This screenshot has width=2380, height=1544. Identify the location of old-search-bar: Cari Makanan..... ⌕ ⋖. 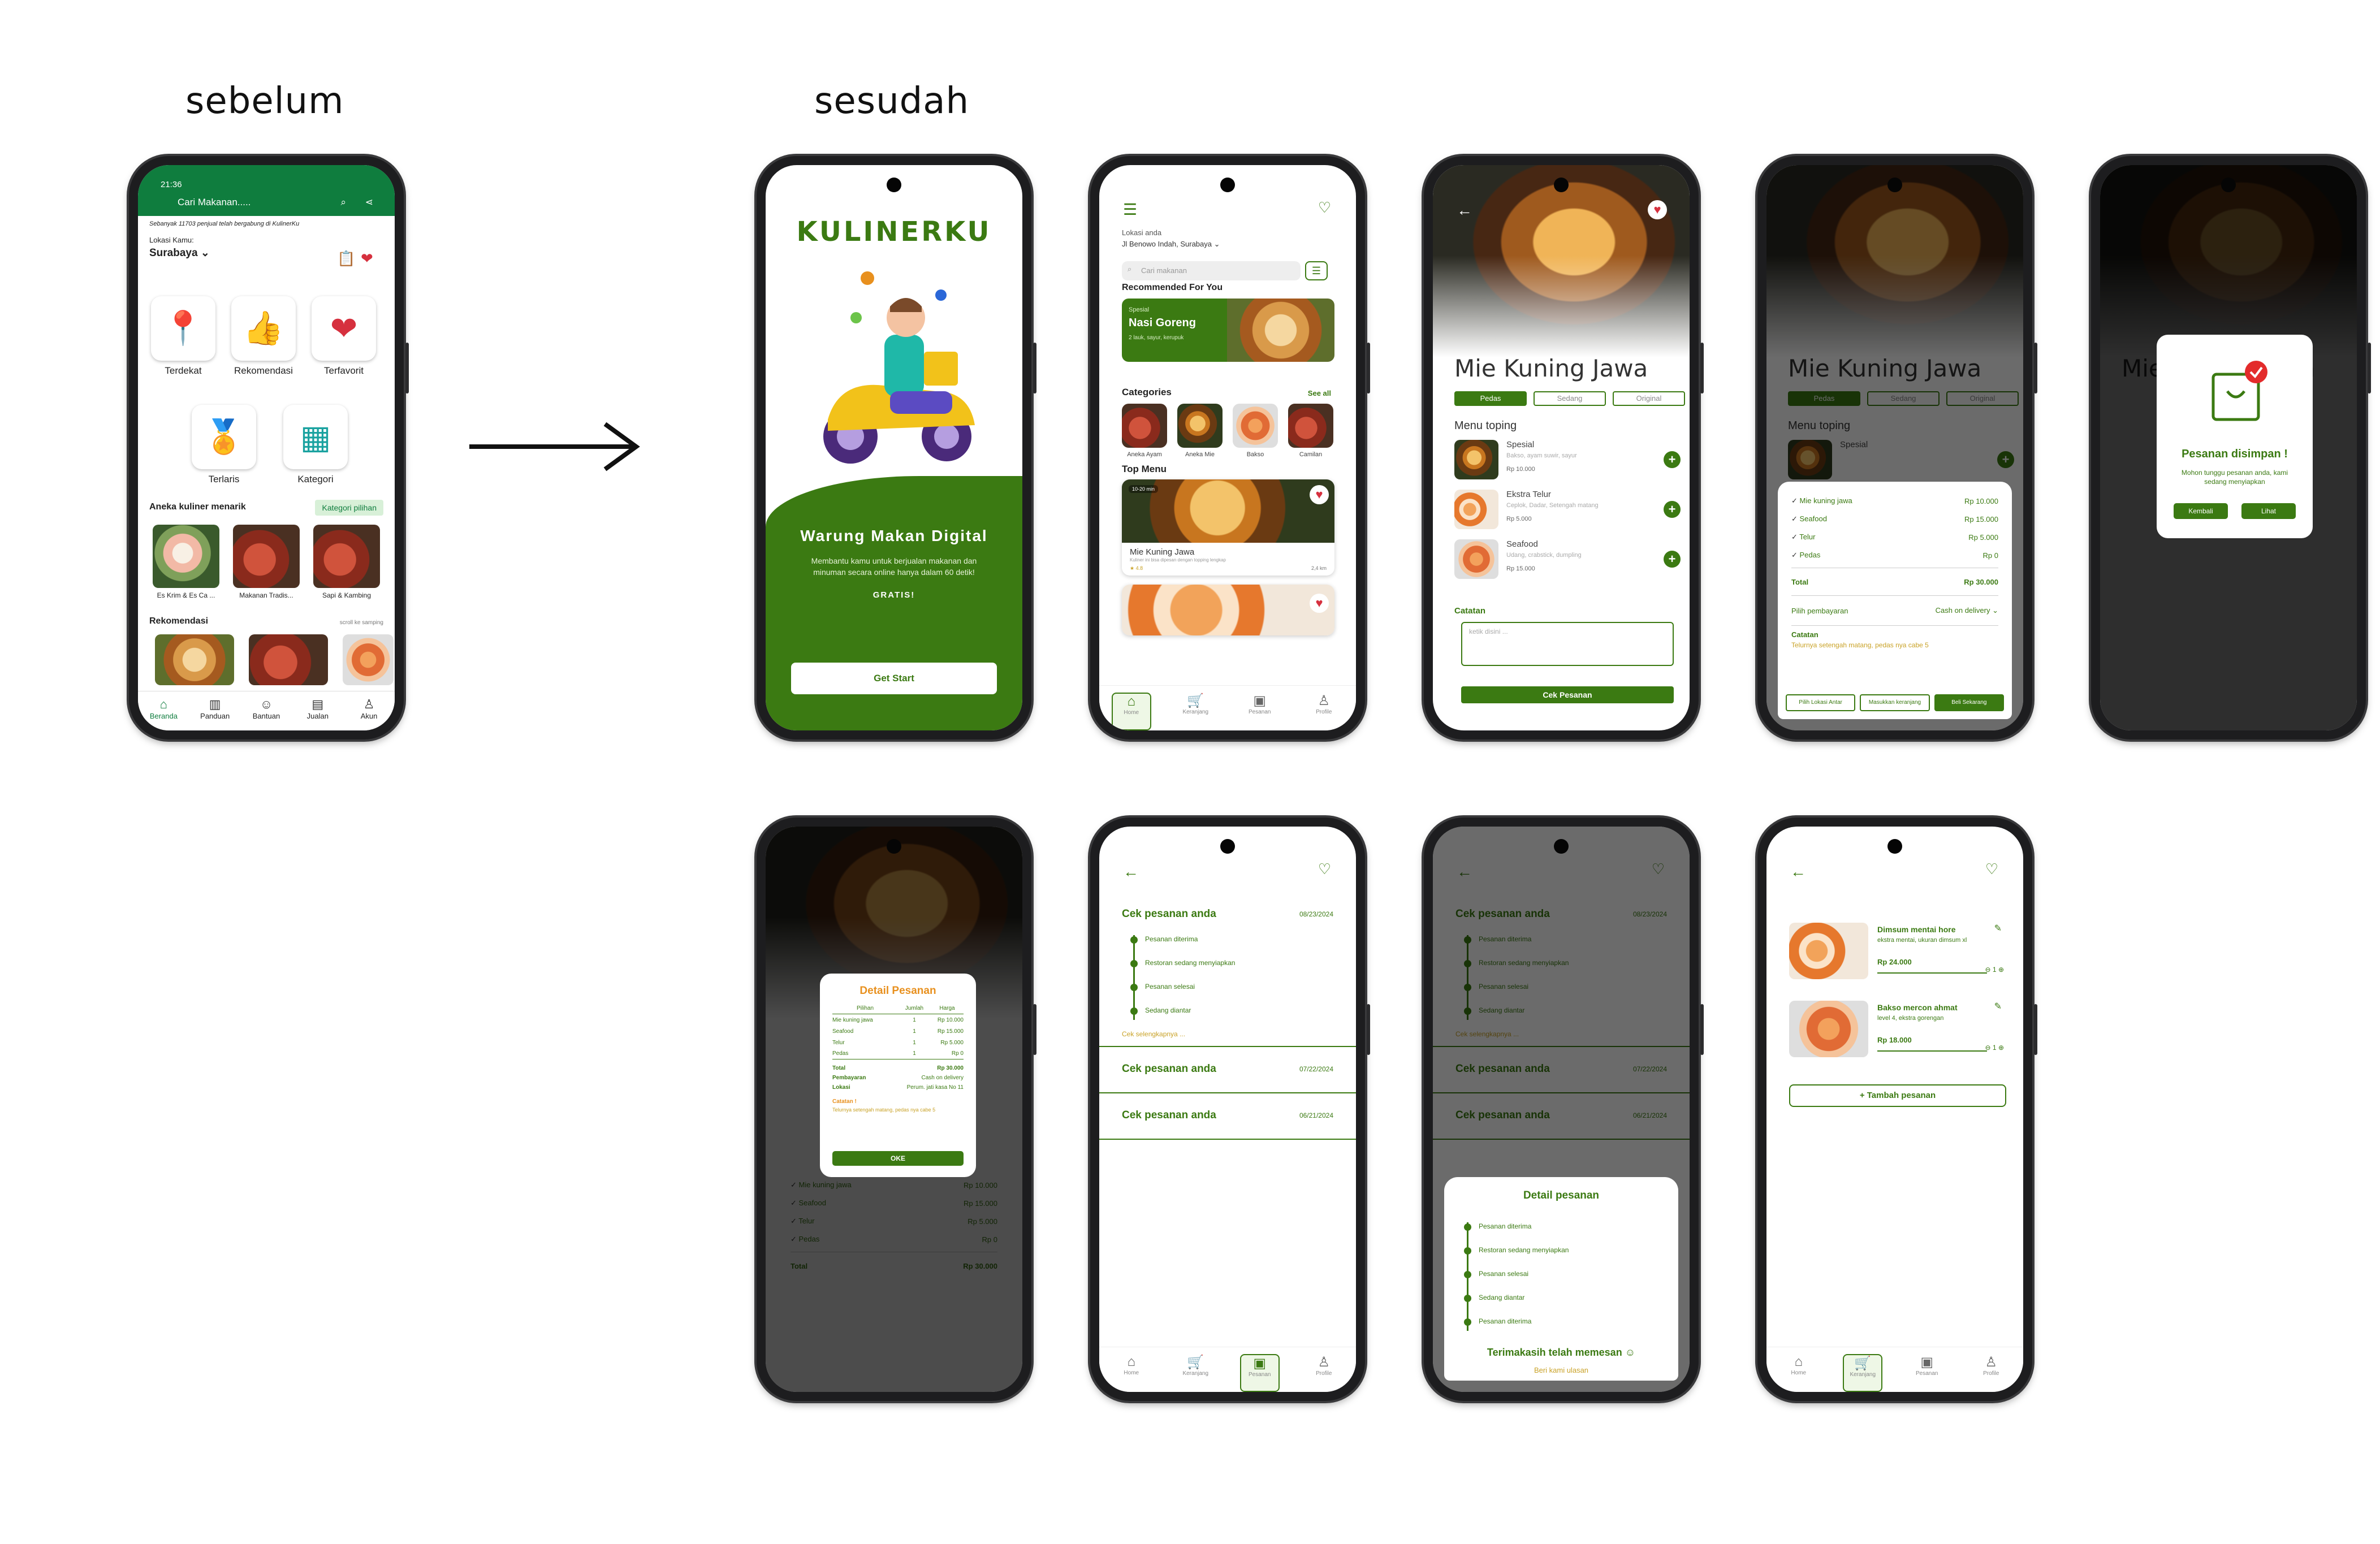
(266, 206).